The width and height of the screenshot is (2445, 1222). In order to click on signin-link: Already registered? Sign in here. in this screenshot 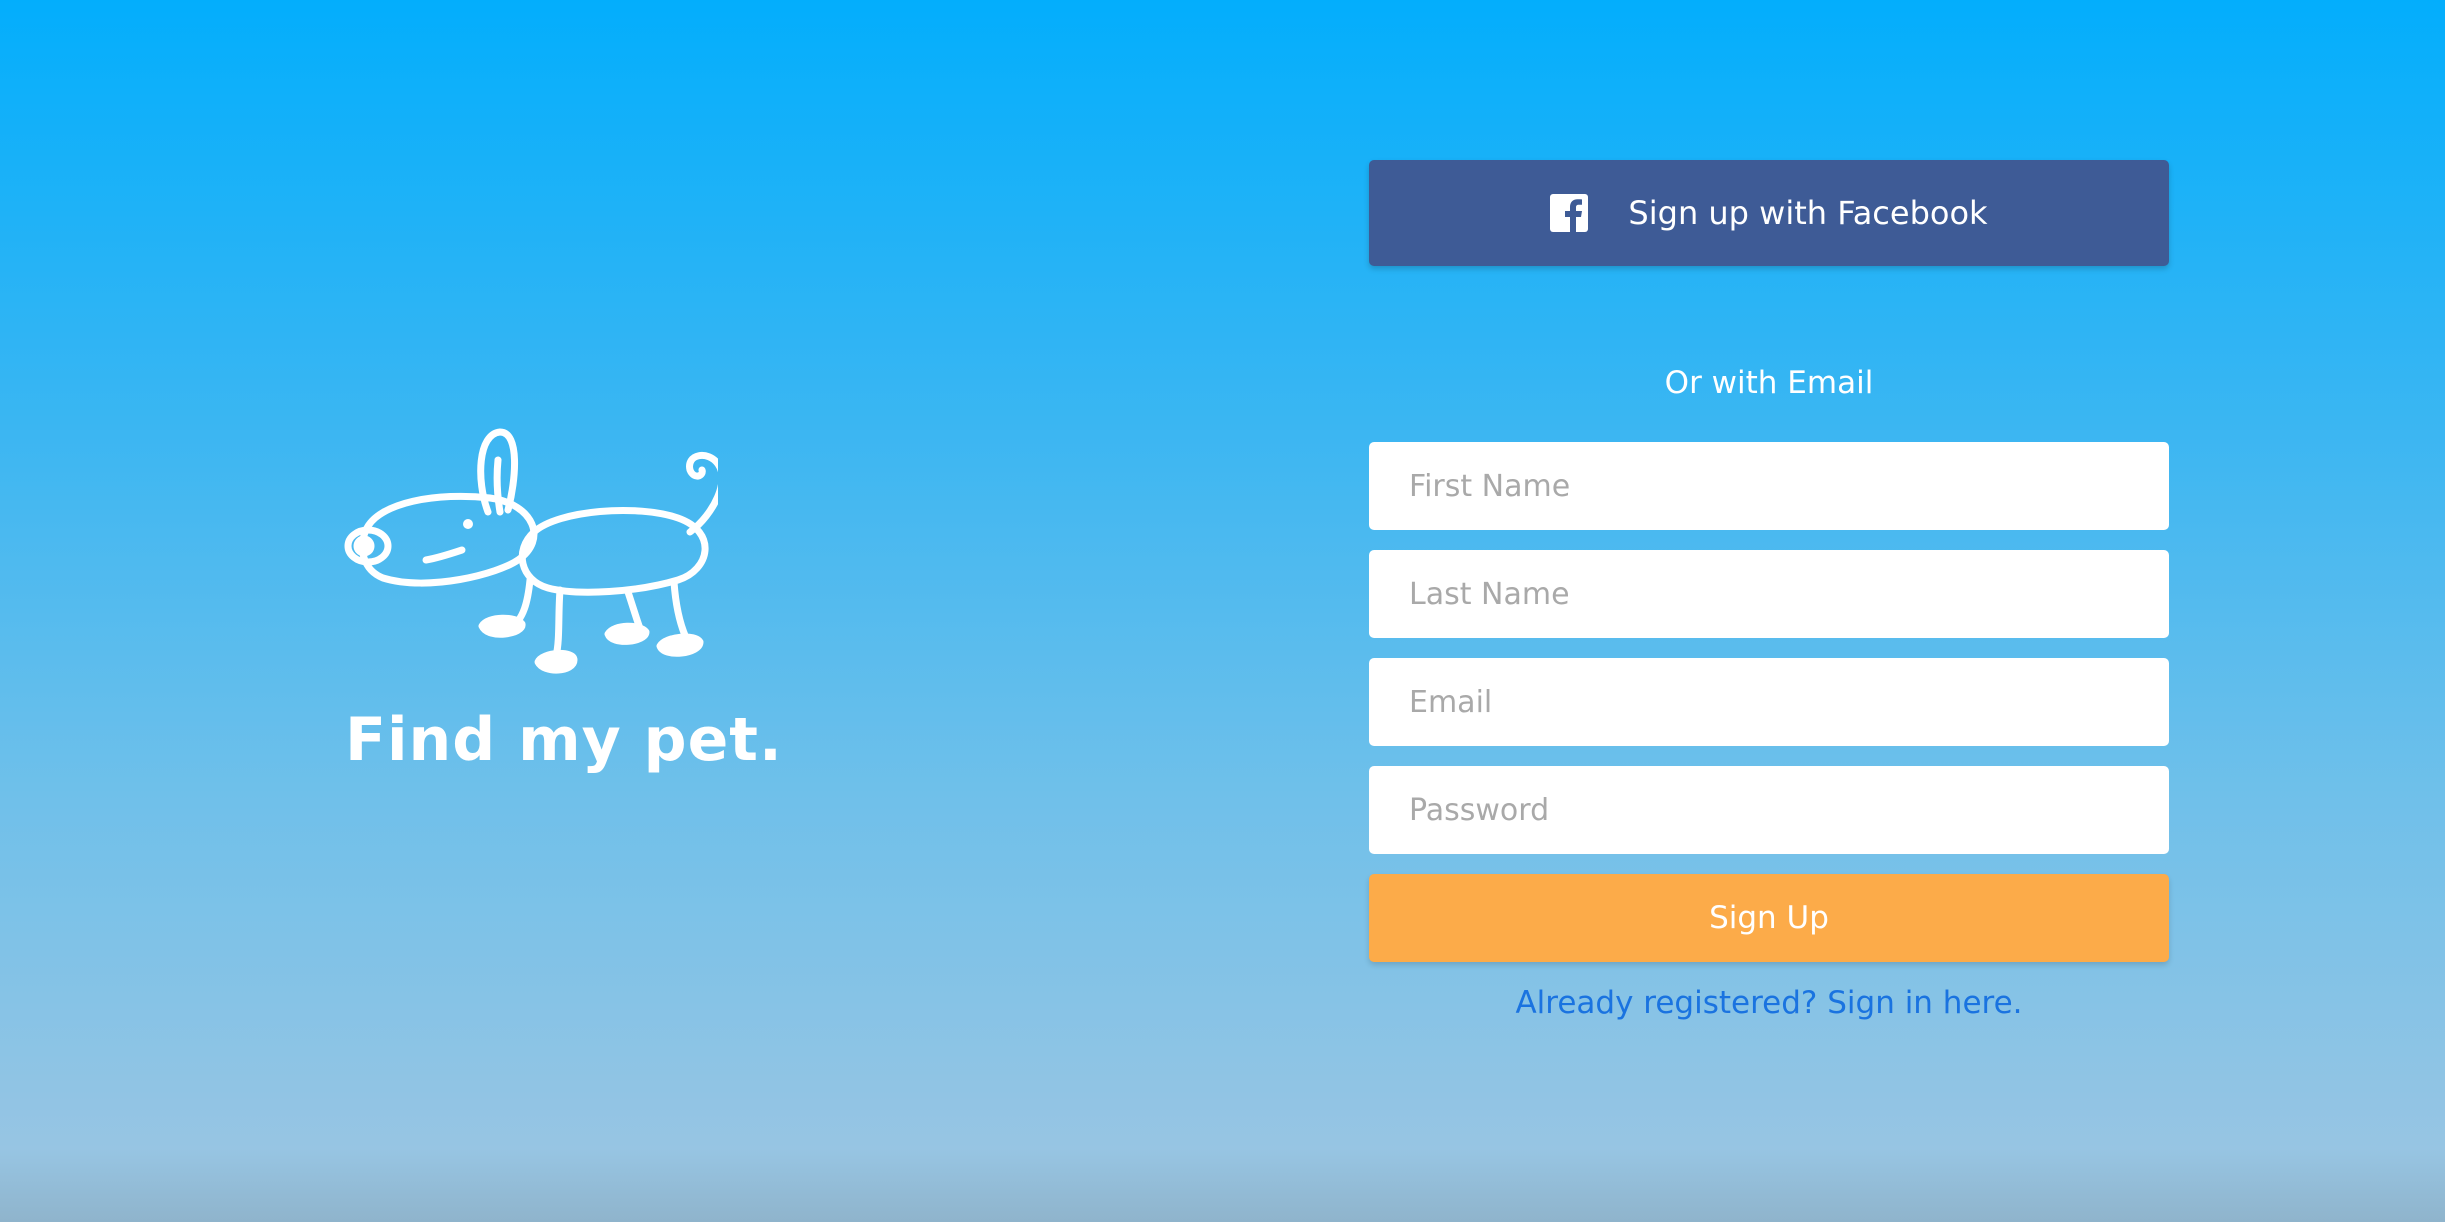, I will do `click(1769, 1003)`.